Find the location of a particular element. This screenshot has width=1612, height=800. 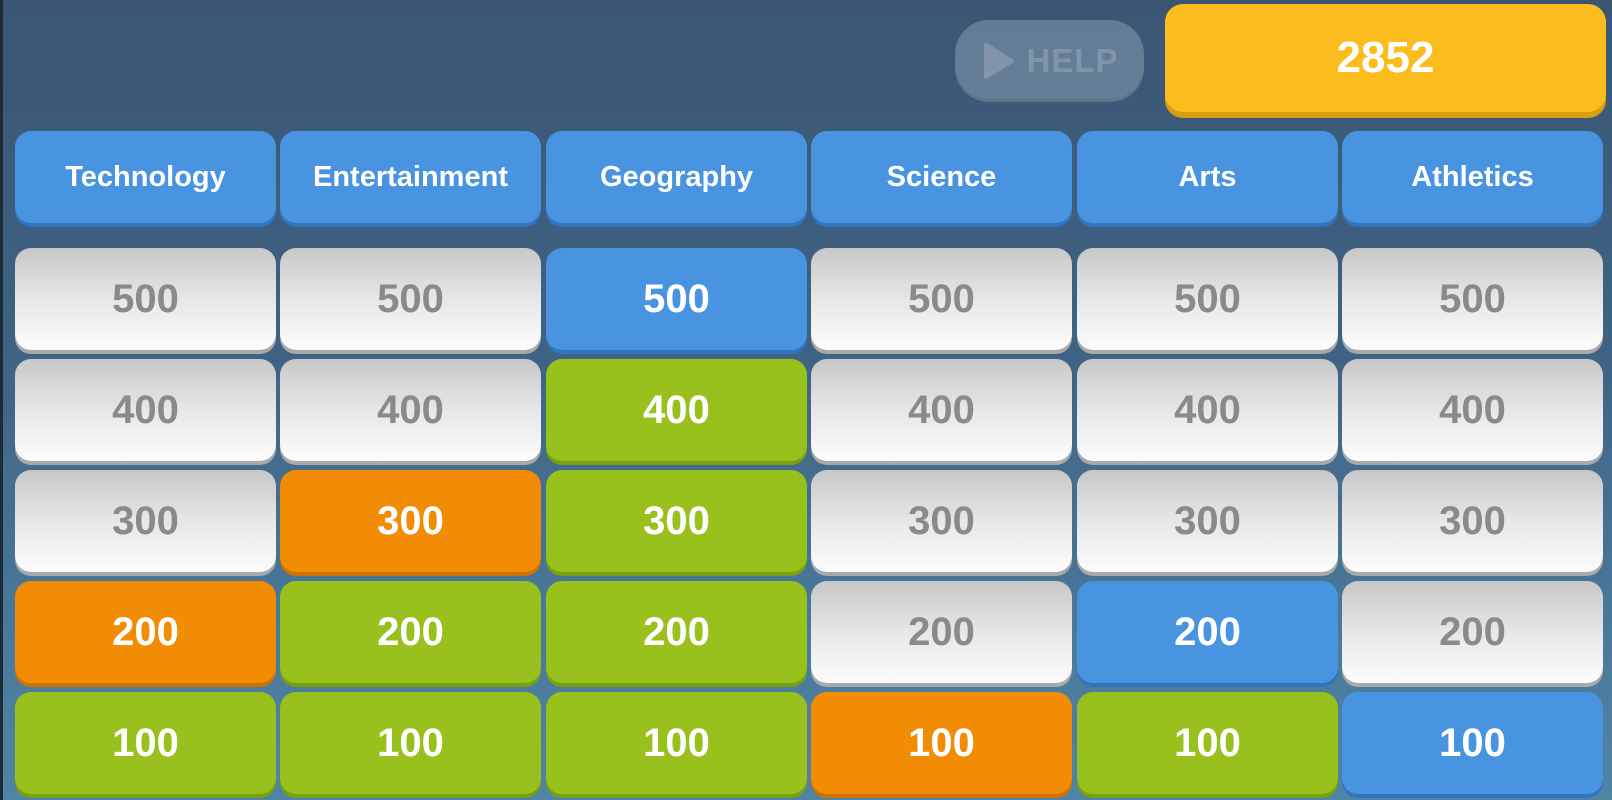

category-header-science: Science is located at coordinates (941, 177).